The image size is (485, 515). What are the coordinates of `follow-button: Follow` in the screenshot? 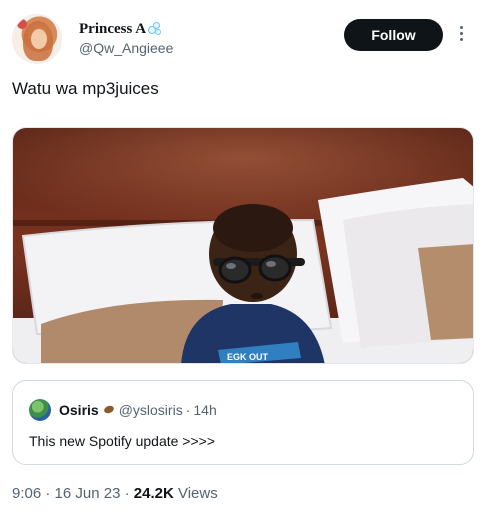 It's located at (393, 35).